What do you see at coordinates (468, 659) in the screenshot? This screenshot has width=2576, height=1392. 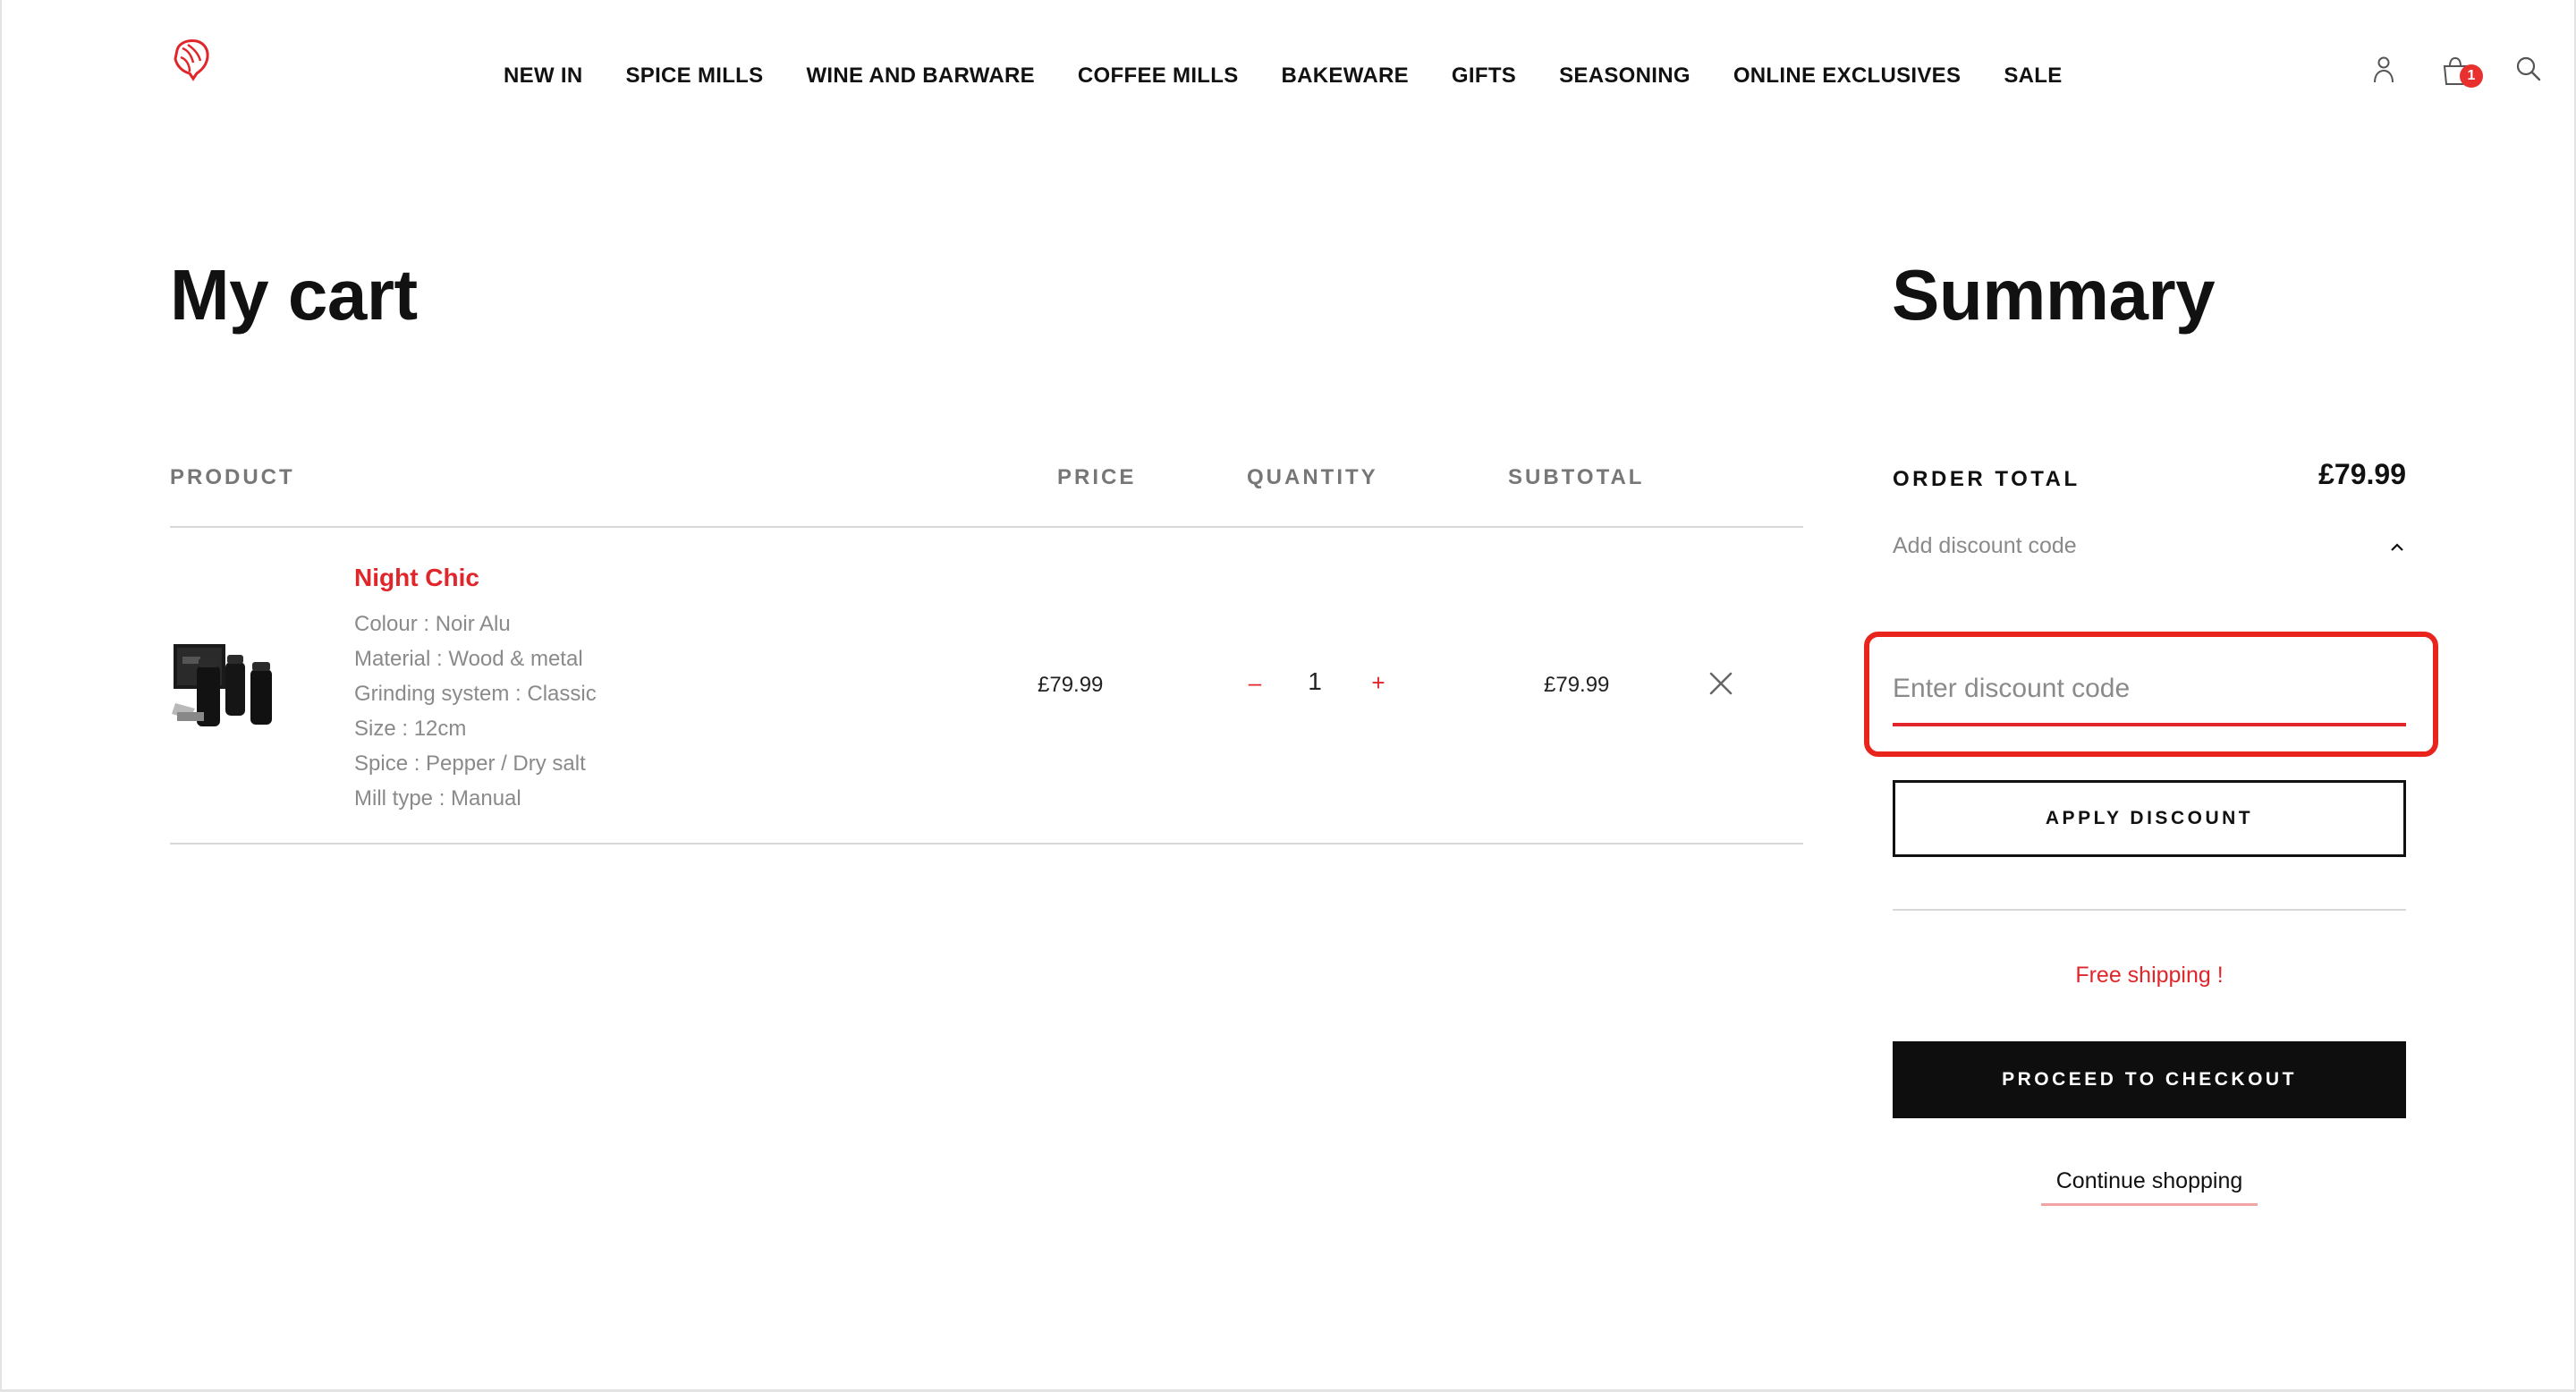 I see `product-attribute-material: Material : Wood & metal` at bounding box center [468, 659].